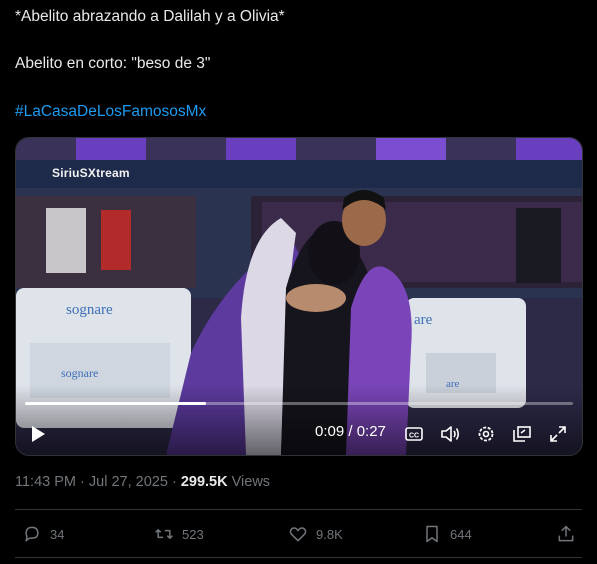 This screenshot has height=564, width=597. I want to click on post-date-link: Jul 27, 2025, so click(128, 482).